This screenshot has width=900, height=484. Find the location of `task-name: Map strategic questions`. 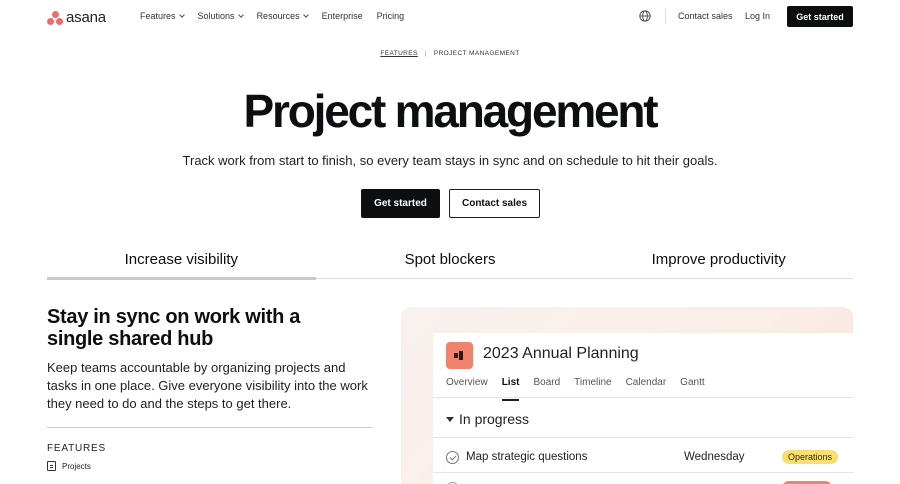

task-name: Map strategic questions is located at coordinates (527, 457).